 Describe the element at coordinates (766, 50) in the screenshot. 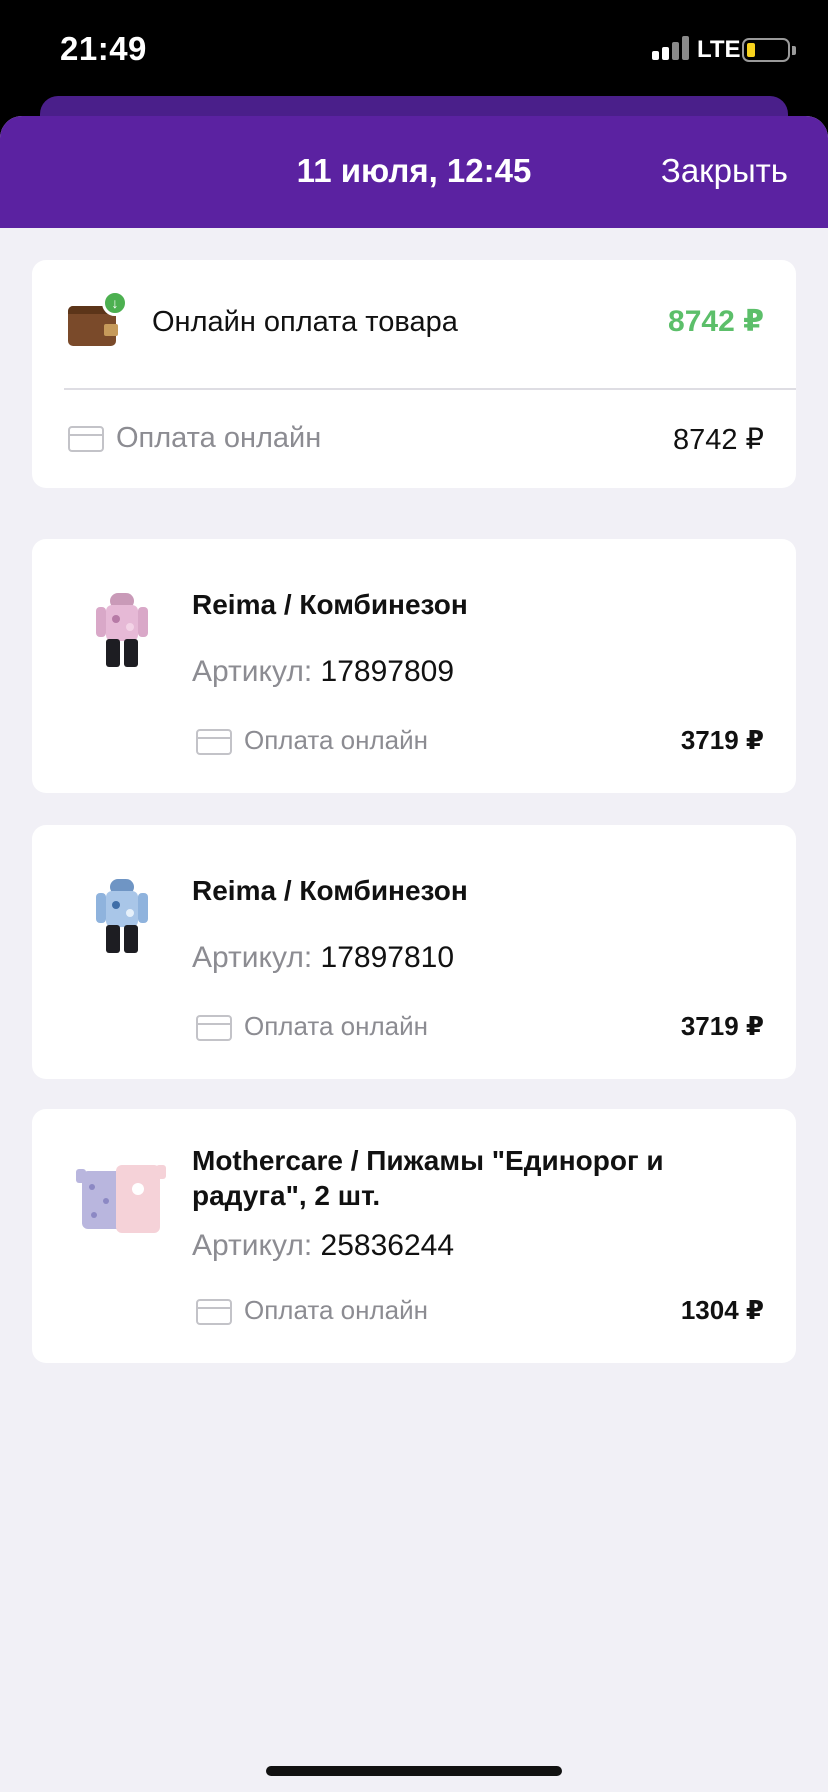

I see `battery-icon` at that location.